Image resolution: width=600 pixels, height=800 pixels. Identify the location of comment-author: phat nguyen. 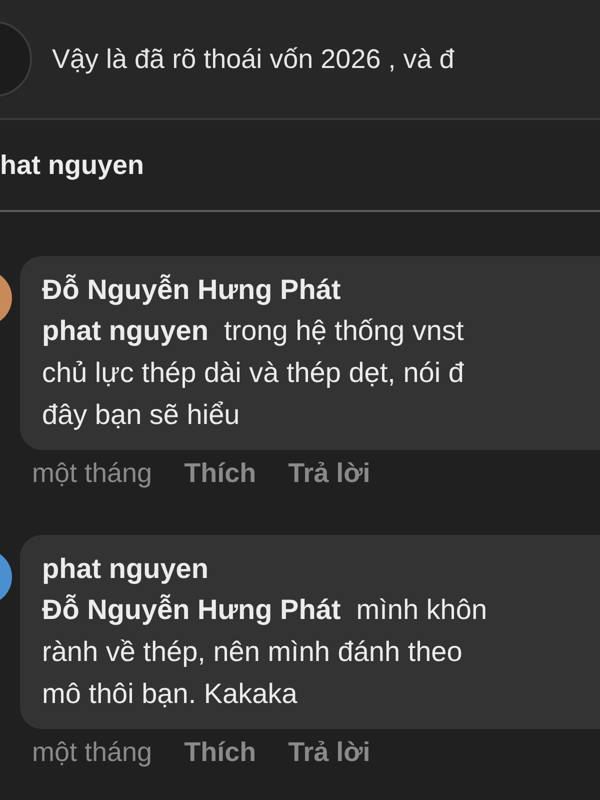
(321, 569).